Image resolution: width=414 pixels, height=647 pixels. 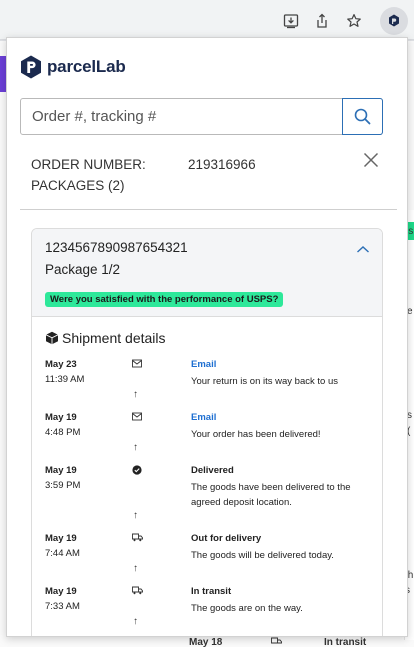 What do you see at coordinates (262, 555) in the screenshot?
I see `event-description: The goods will be delivered today.` at bounding box center [262, 555].